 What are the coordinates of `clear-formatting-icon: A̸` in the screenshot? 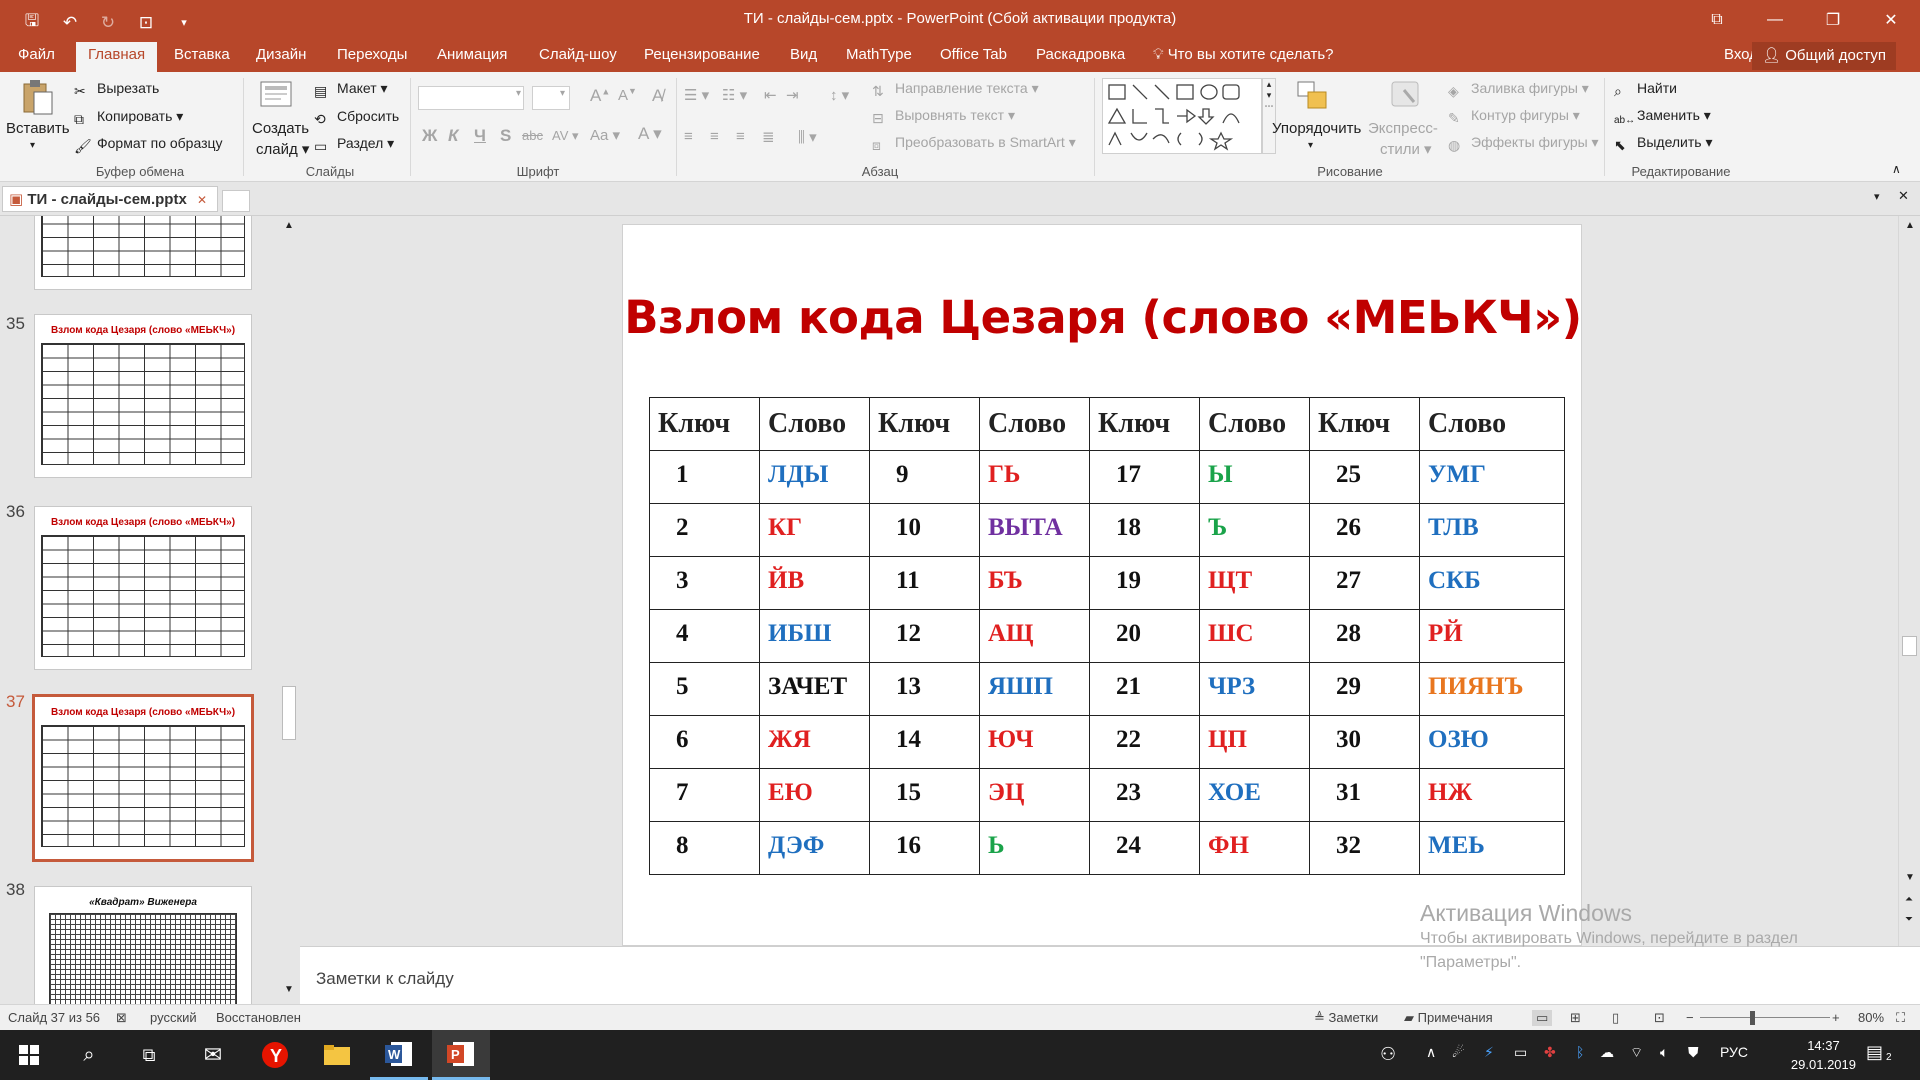 It's located at (657, 96).